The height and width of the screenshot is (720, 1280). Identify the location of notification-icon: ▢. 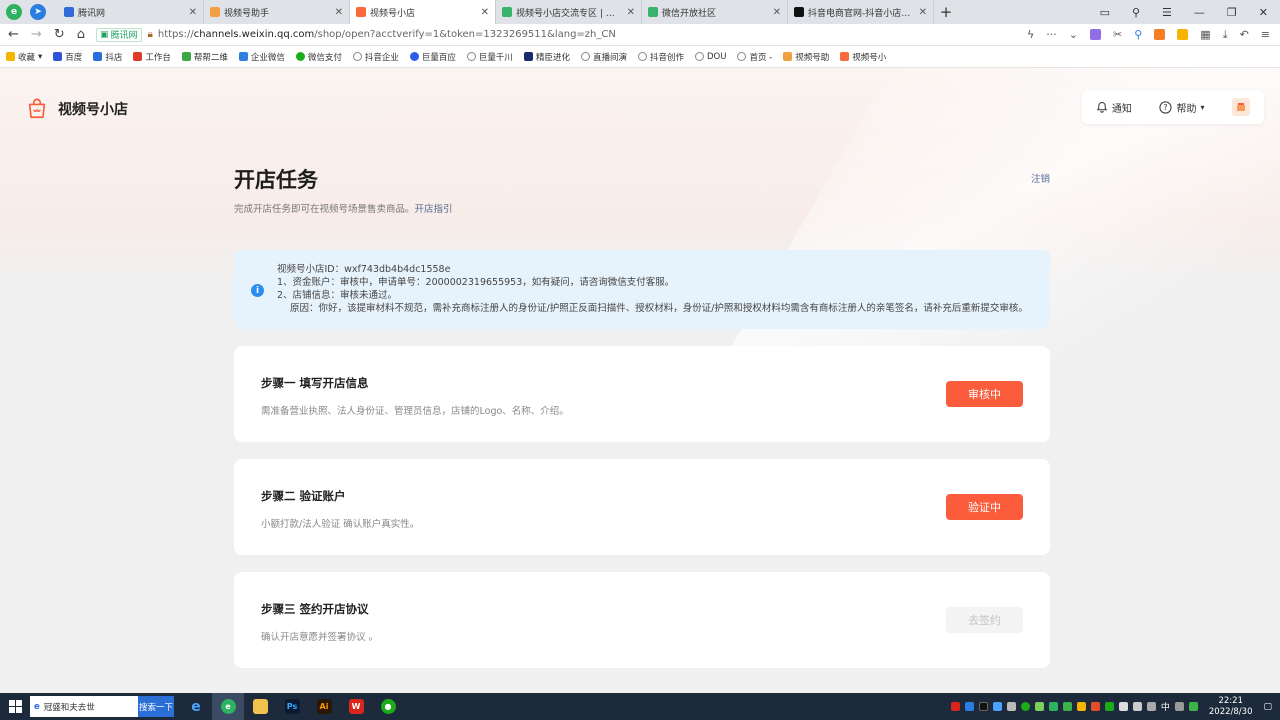
(1267, 707).